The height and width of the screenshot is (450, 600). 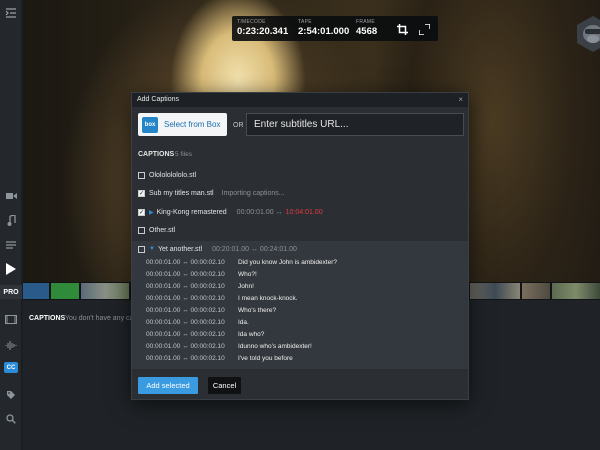 What do you see at coordinates (265, 358) in the screenshot?
I see `cue-text: I've told you before` at bounding box center [265, 358].